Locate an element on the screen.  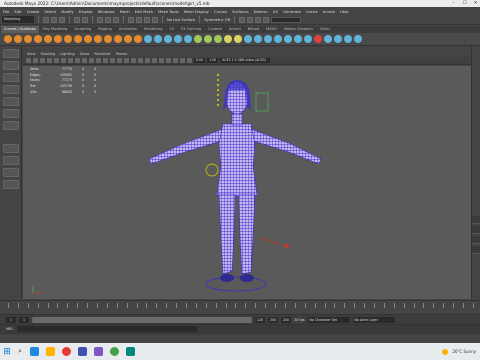
field-chart-icon is located at coordinates (84, 60).